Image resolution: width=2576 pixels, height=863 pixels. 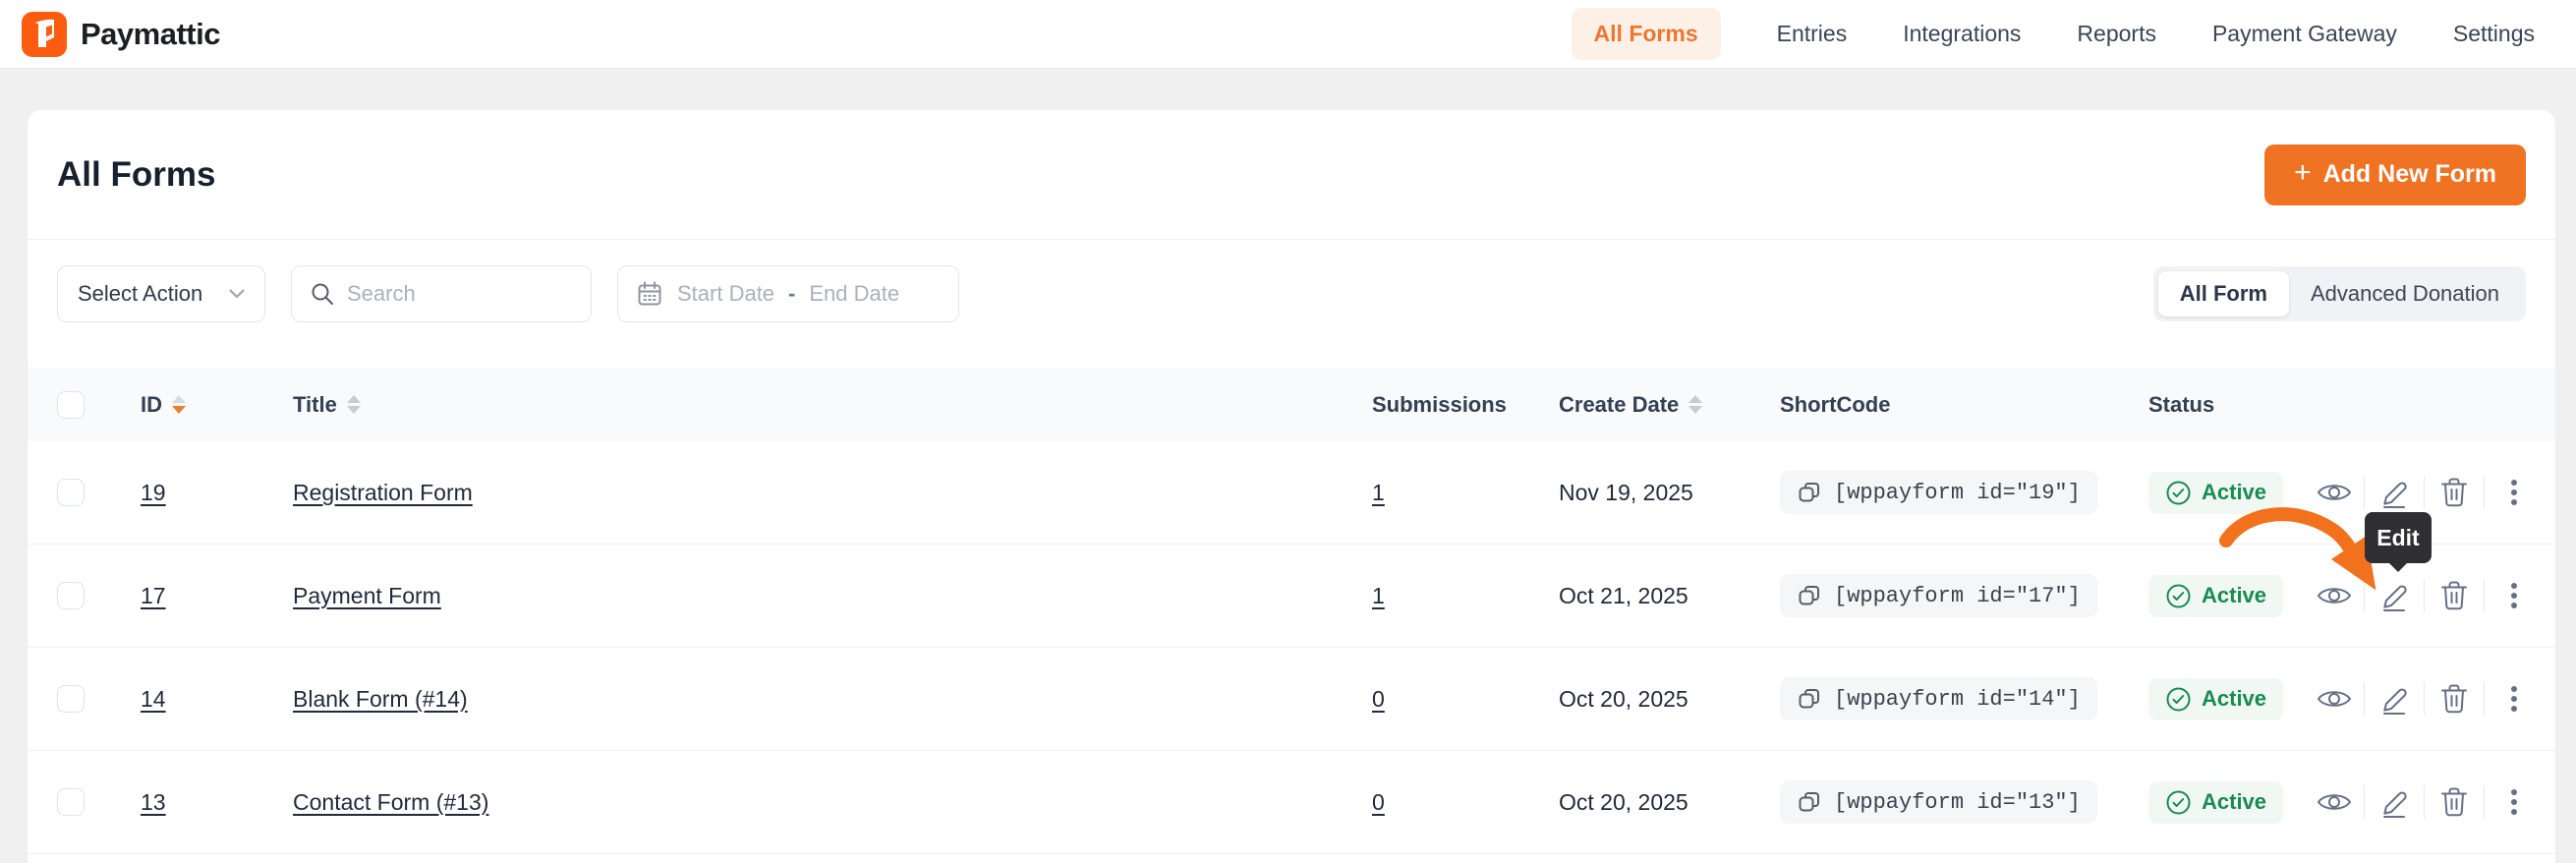 I want to click on create-date-cell: Oct 20, 2025, so click(x=1624, y=698).